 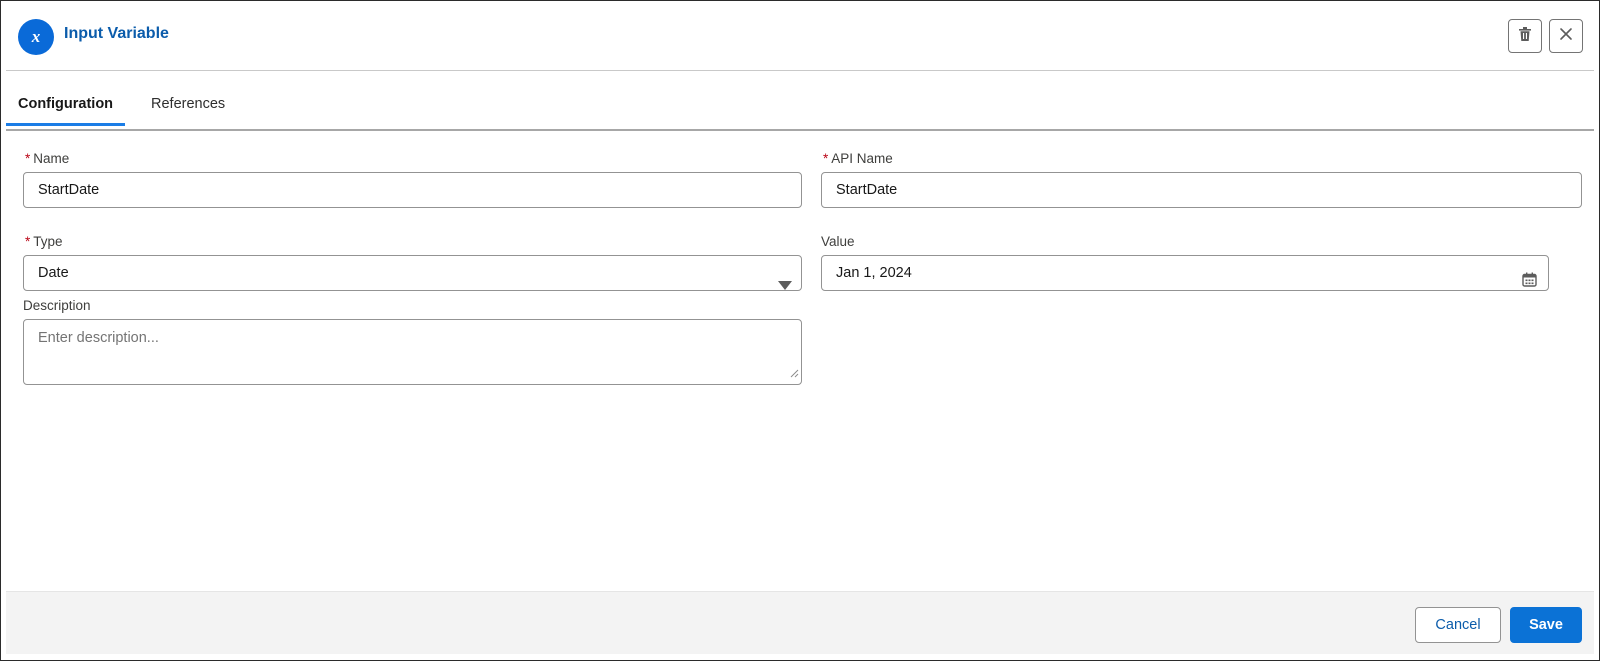 I want to click on panel-header: x Input Variable, so click(x=800, y=36).